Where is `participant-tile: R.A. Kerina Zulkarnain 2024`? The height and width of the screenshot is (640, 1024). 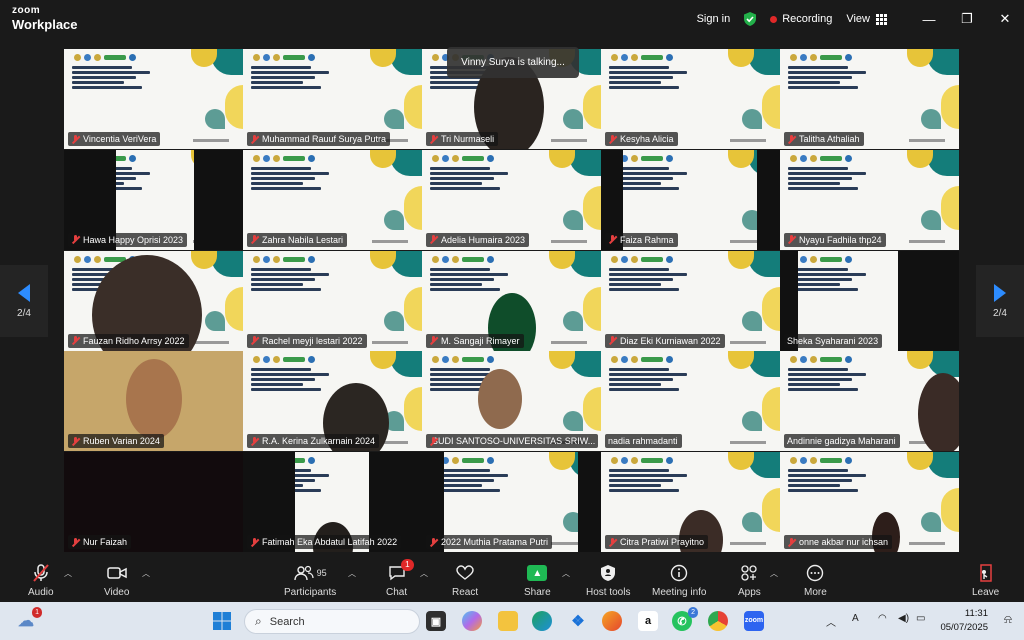
participant-tile: R.A. Kerina Zulkarnain 2024 is located at coordinates (332, 401).